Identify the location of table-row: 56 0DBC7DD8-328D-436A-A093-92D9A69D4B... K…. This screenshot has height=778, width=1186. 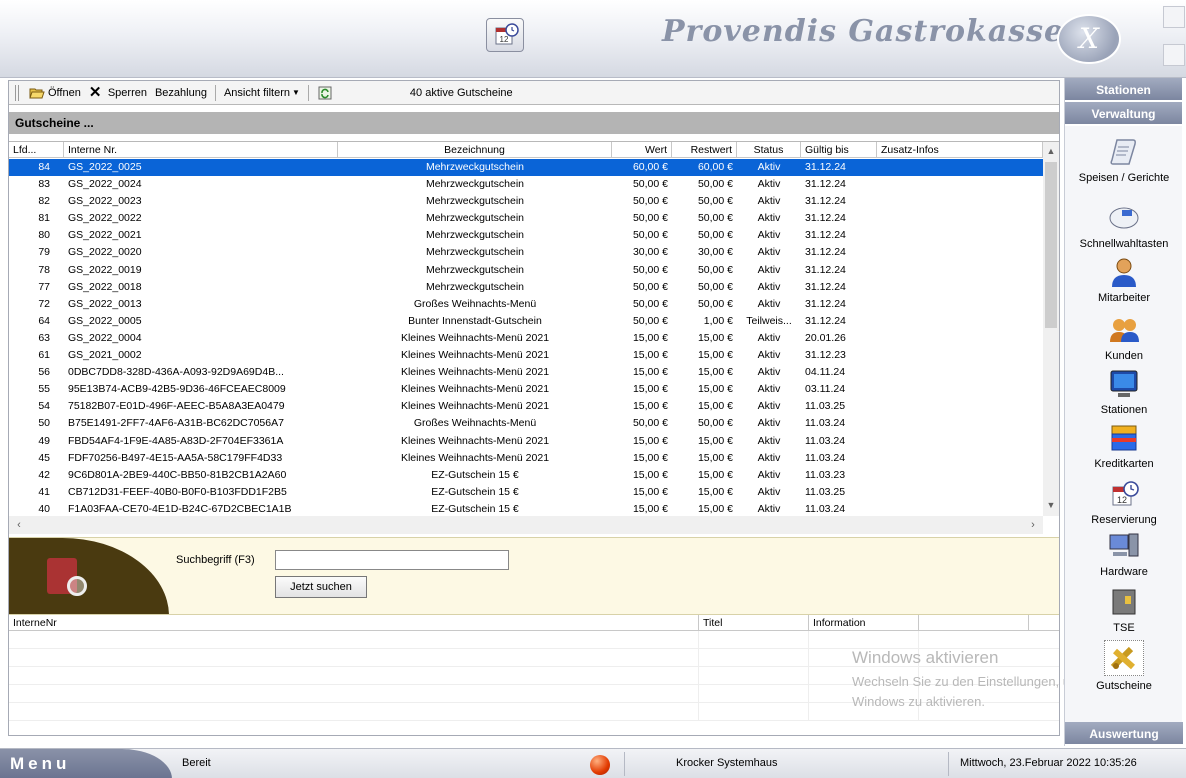
(526, 372).